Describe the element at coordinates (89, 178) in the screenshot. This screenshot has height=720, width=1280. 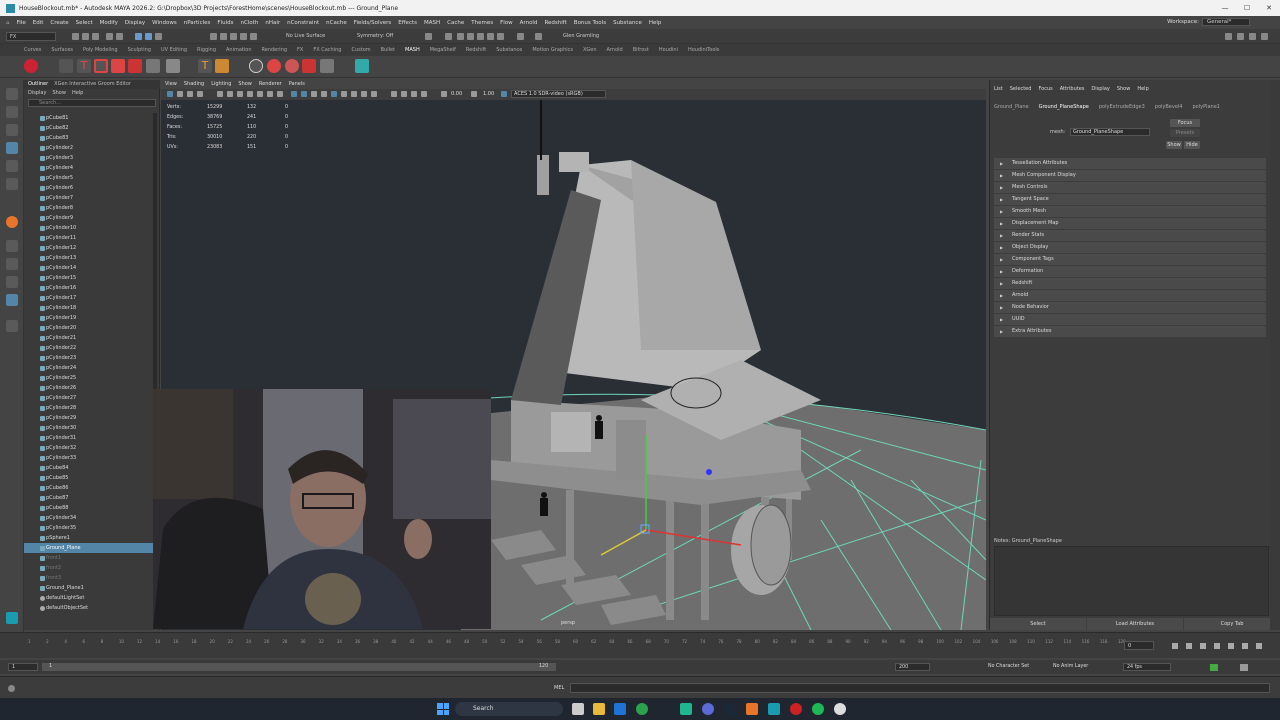
I see `outliner-item: pCylinder5` at that location.